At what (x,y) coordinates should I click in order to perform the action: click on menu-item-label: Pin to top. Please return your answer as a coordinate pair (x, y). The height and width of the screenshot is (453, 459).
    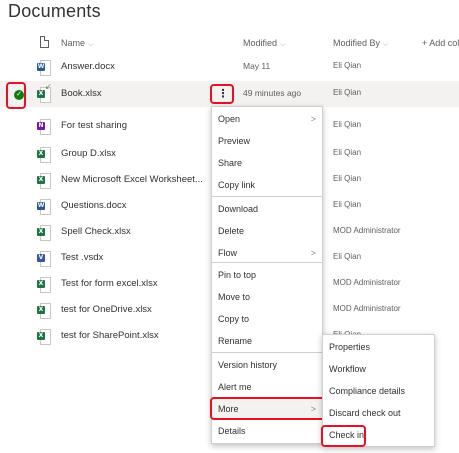
    Looking at the image, I should click on (237, 275).